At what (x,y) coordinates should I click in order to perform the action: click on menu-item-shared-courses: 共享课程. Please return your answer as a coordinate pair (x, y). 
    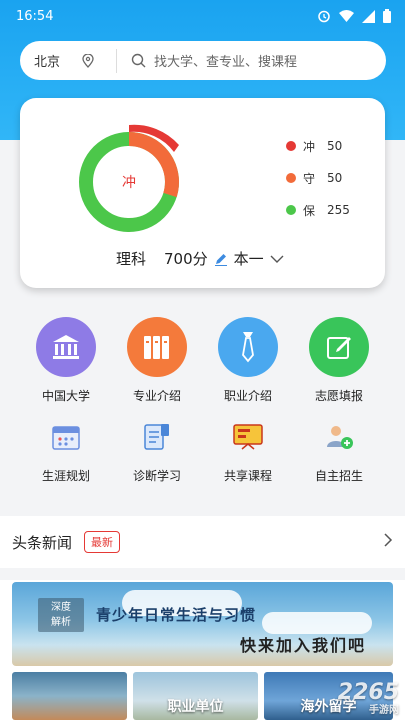
    Looking at the image, I should click on (248, 450).